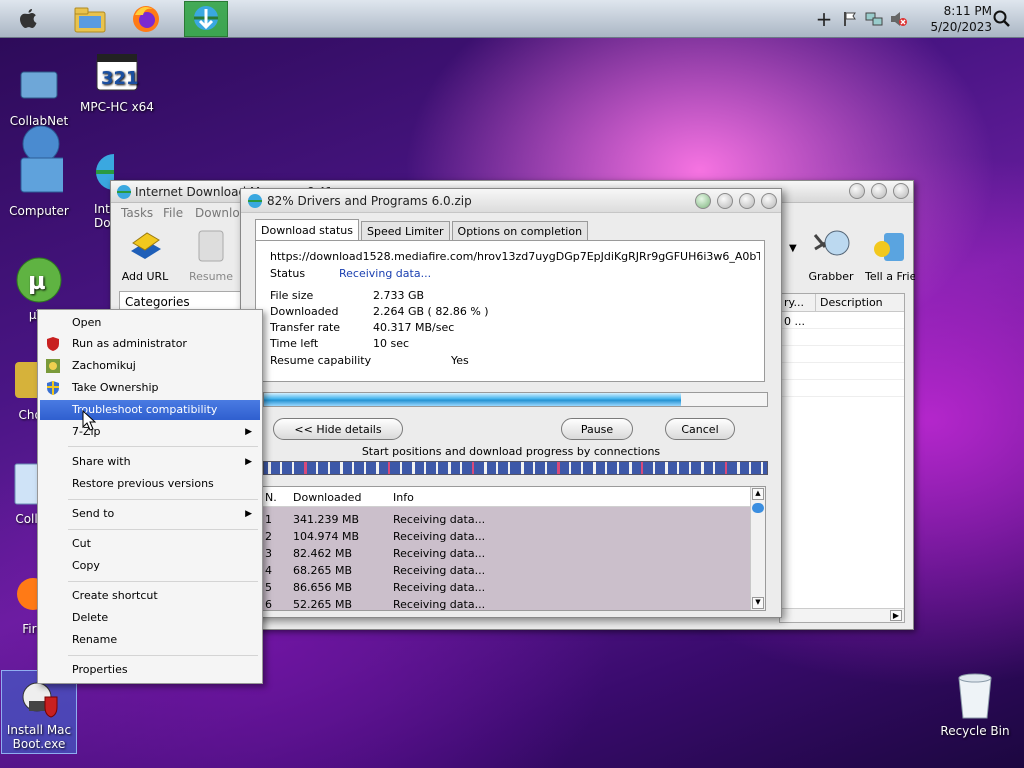 The height and width of the screenshot is (768, 1024). I want to click on menu-item-7zip: 7-Zip ▶, so click(150, 432).